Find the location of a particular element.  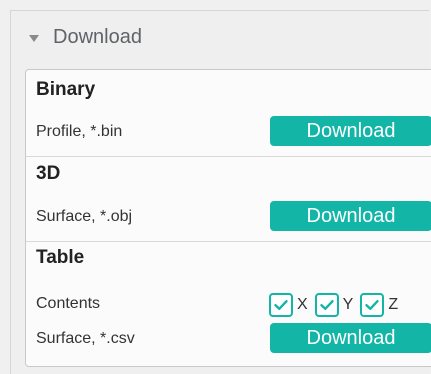

contents-row: Contents X Y Z is located at coordinates (228, 305).